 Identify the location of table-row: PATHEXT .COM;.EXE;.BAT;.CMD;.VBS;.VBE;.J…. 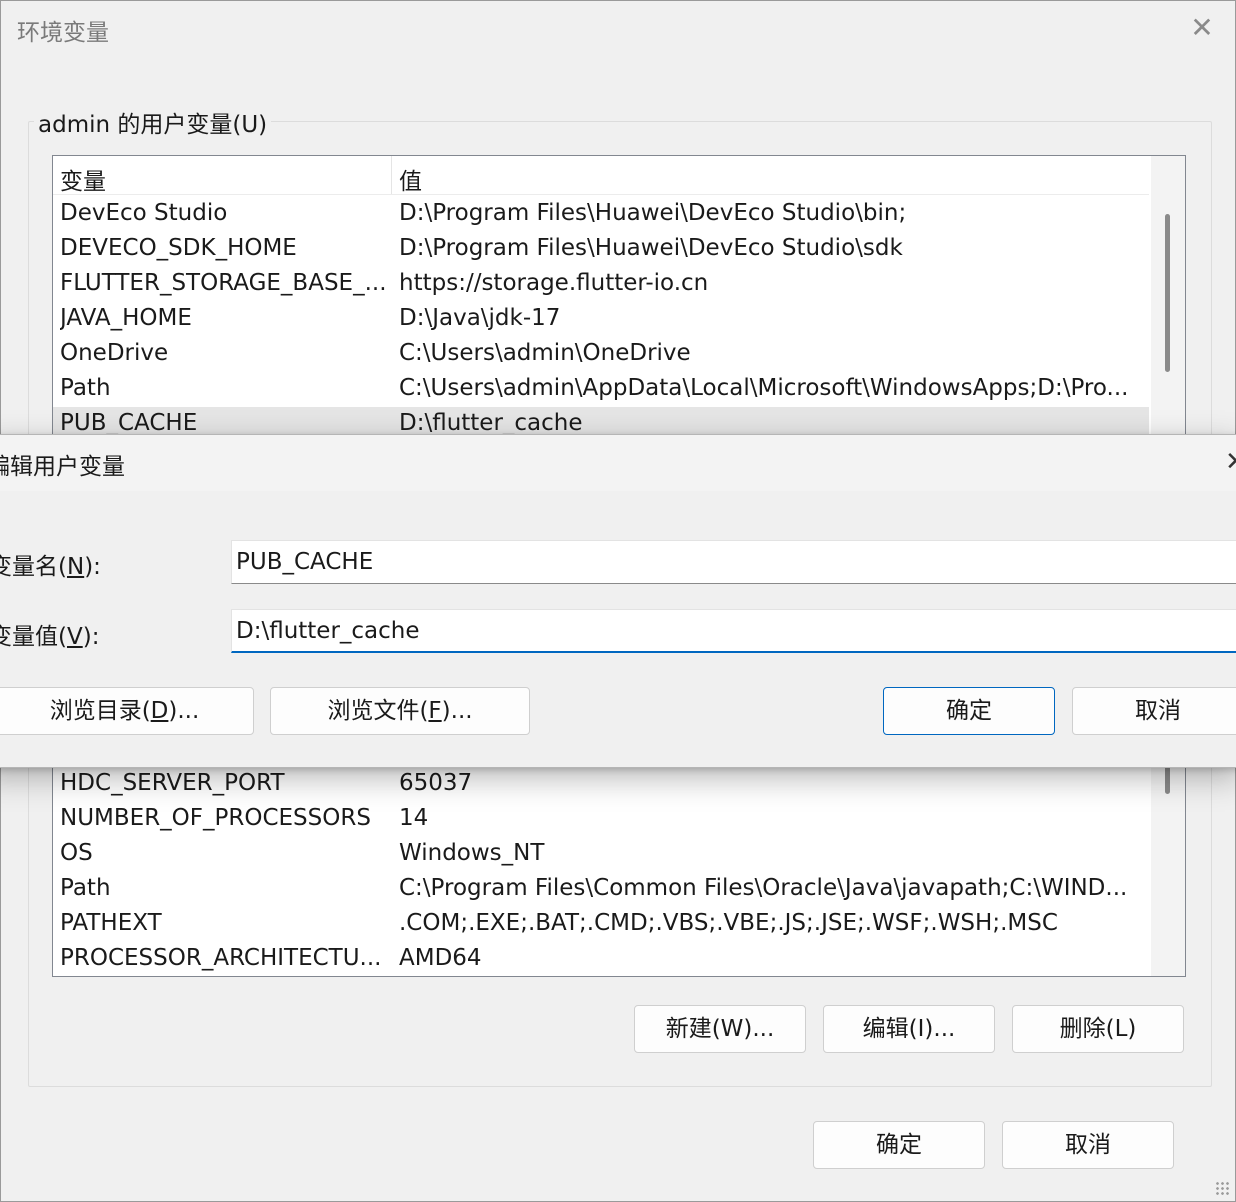
(601, 924).